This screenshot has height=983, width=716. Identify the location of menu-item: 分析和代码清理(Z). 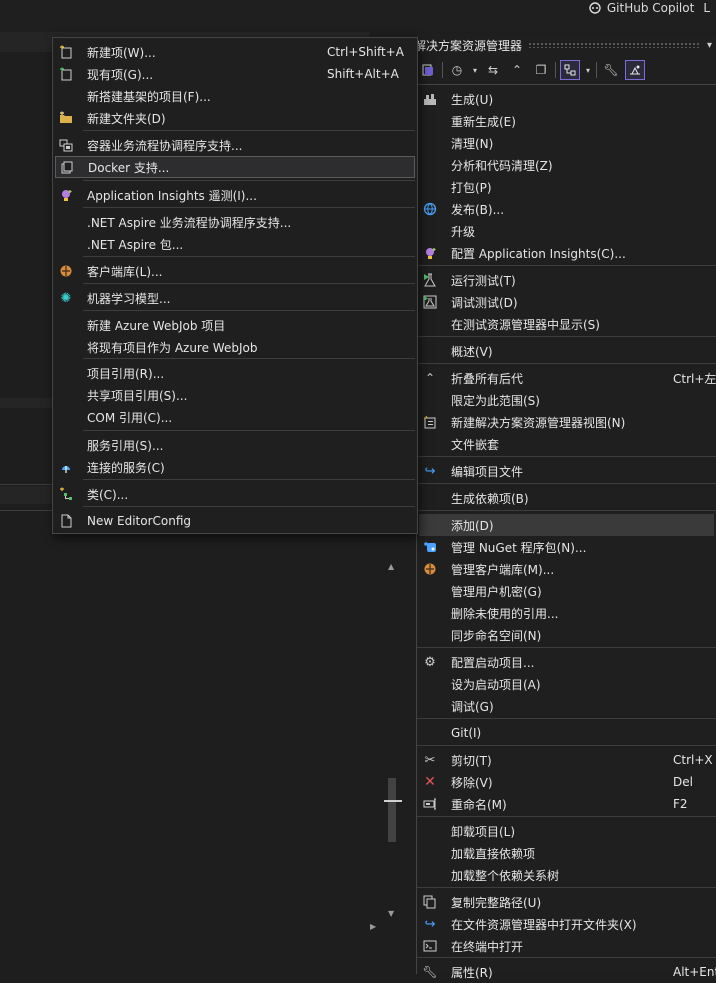
(566, 165).